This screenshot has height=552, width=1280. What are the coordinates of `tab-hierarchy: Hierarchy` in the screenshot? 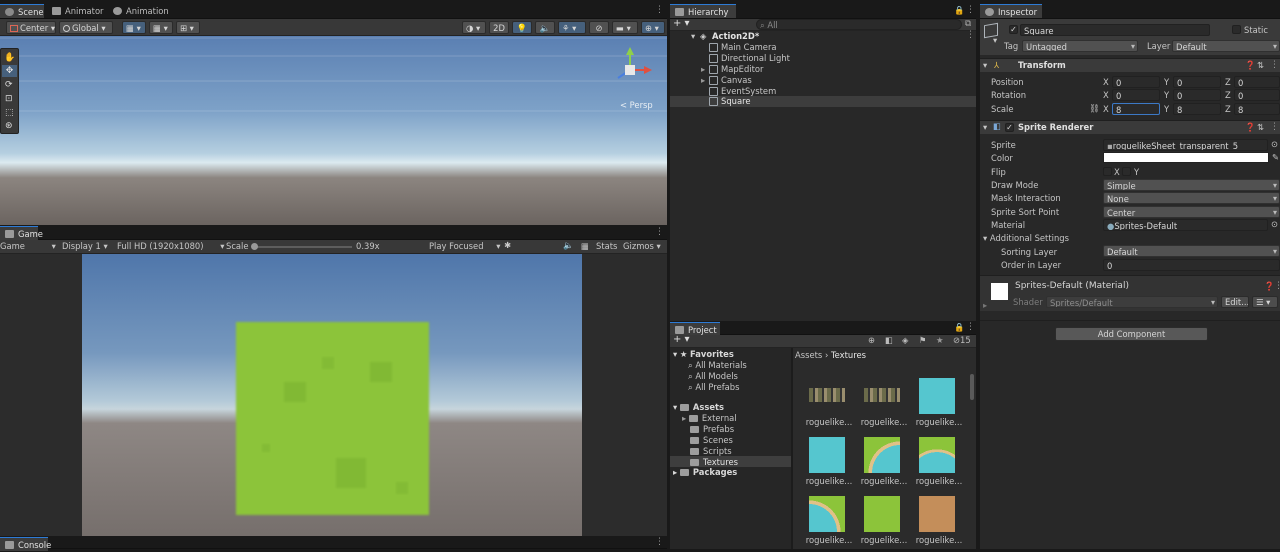 It's located at (703, 11).